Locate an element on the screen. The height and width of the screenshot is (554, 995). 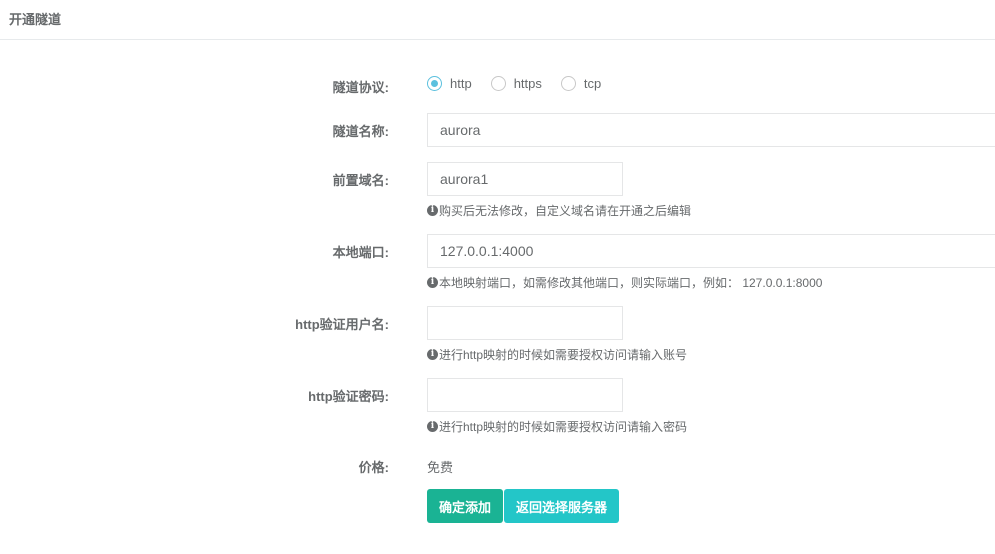
radio-http is located at coordinates (434, 83).